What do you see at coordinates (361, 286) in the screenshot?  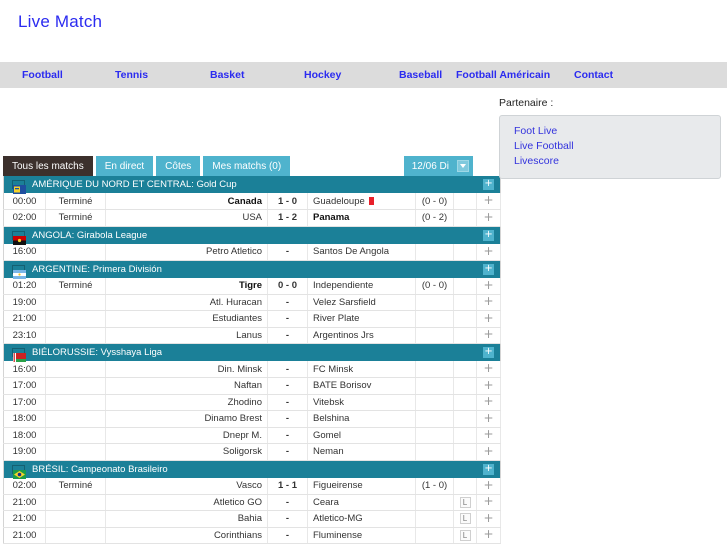 I see `away-team: Independiente` at bounding box center [361, 286].